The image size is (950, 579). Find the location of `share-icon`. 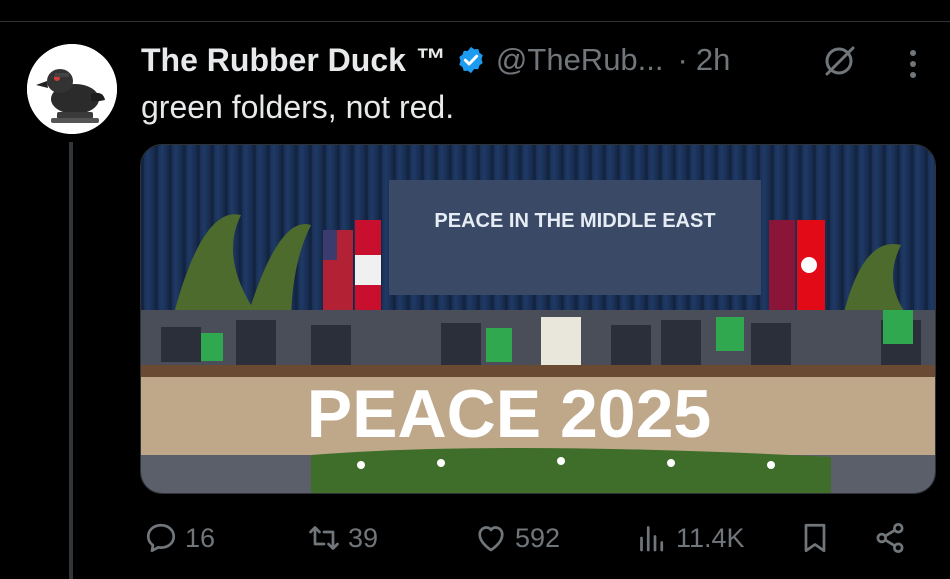

share-icon is located at coordinates (890, 538).